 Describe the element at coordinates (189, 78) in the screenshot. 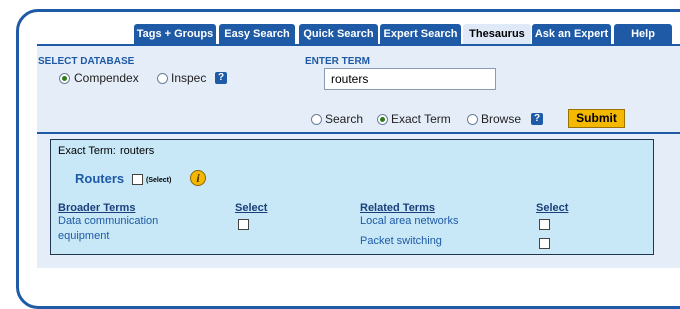

I see `inspec-label: Inspec` at that location.